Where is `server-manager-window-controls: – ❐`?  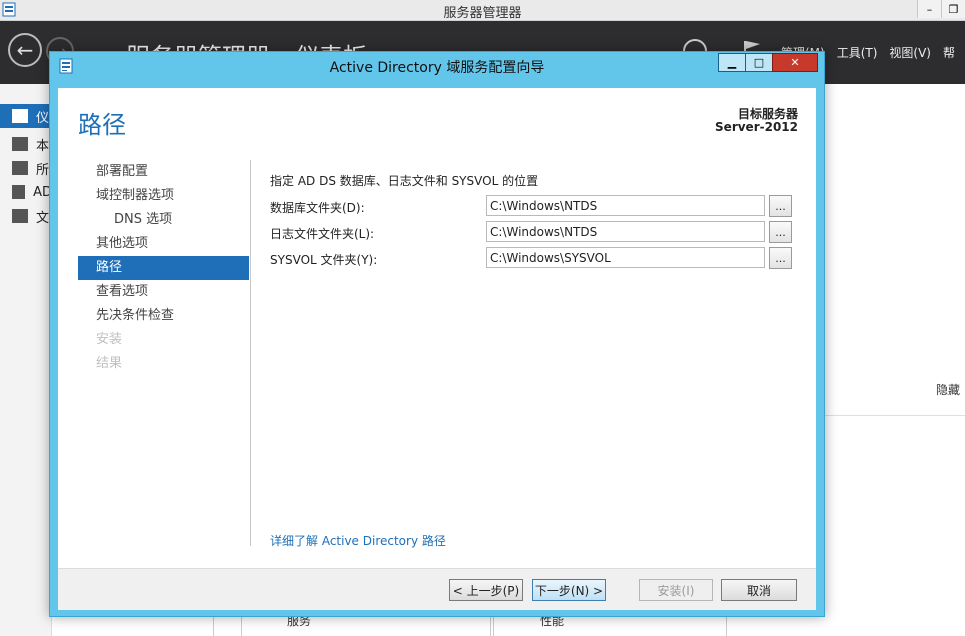 server-manager-window-controls: – ❐ is located at coordinates (941, 10).